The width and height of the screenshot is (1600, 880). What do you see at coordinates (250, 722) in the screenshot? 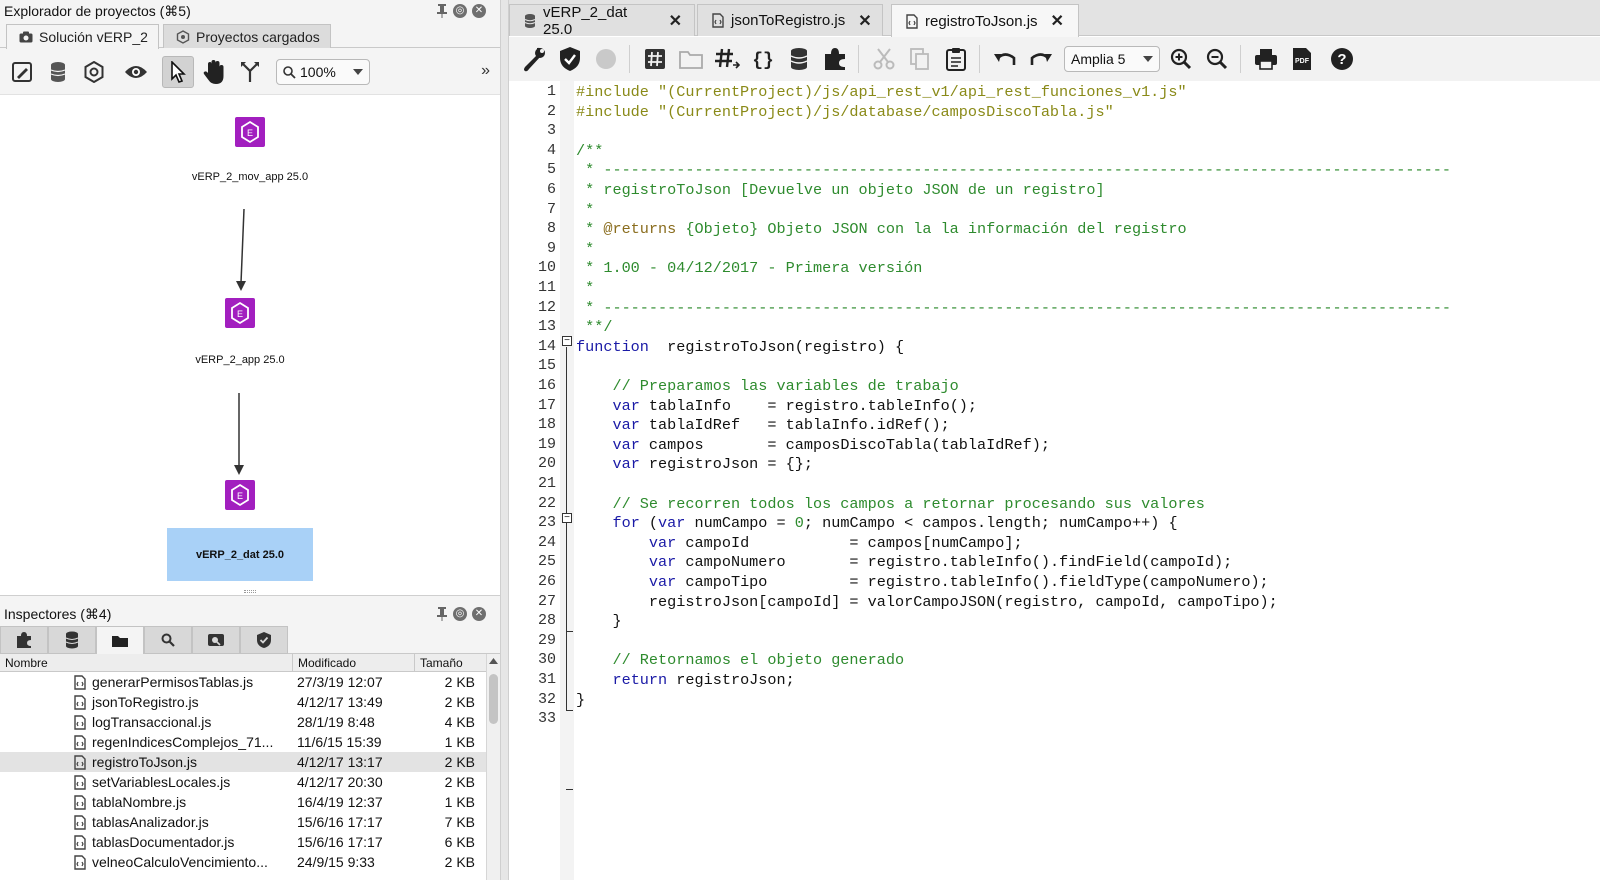
I see `file-row: logTransaccional.js 28/1/19 8:48 4 KB` at bounding box center [250, 722].